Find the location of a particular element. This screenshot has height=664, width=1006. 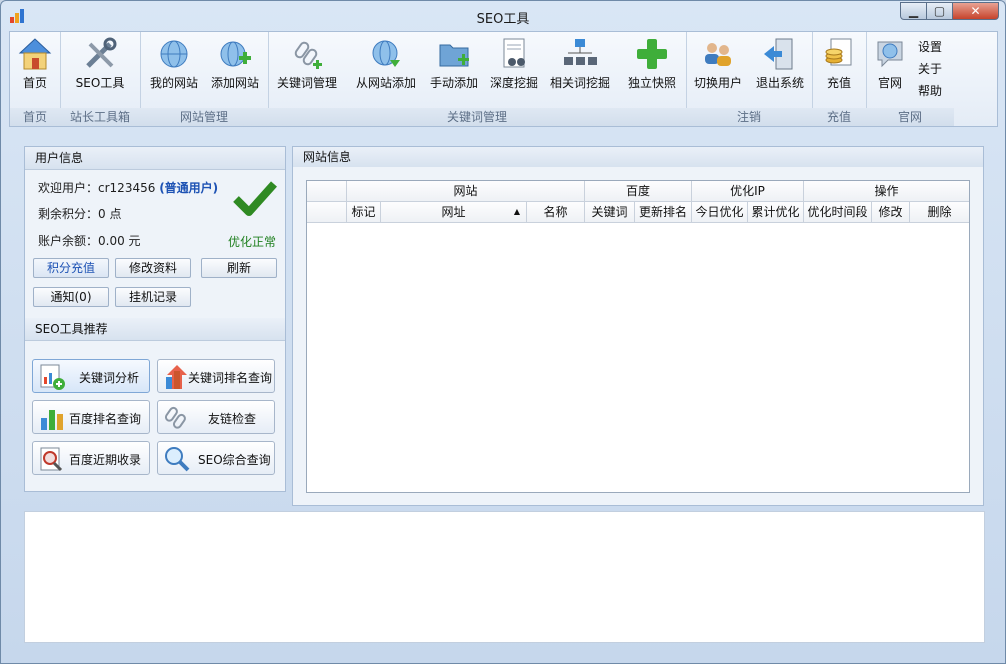

grid-group-baidu: 百度 is located at coordinates (638, 191).